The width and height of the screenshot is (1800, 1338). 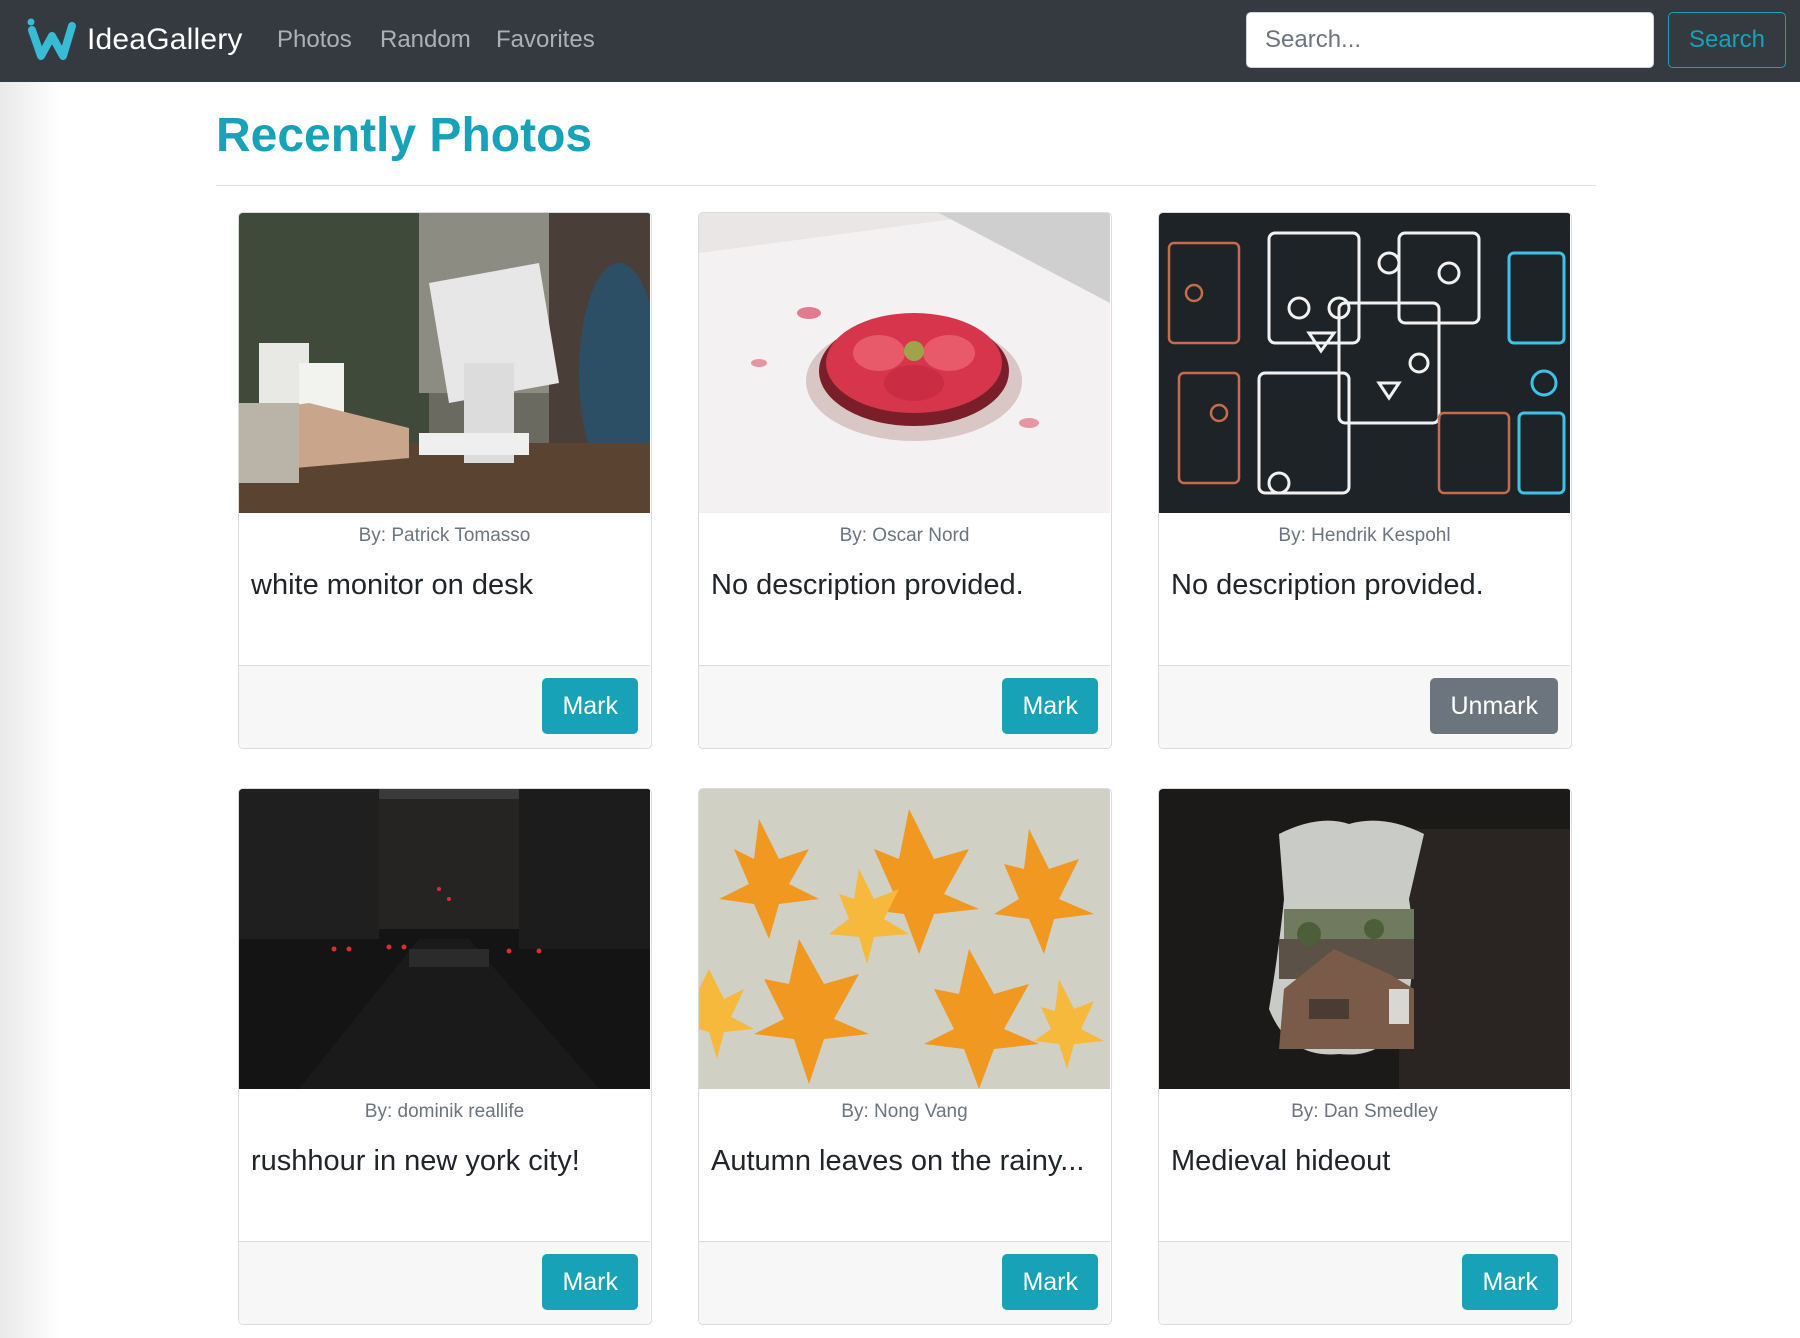 I want to click on photo-author: By: Dan Smedley, so click(x=1364, y=1111).